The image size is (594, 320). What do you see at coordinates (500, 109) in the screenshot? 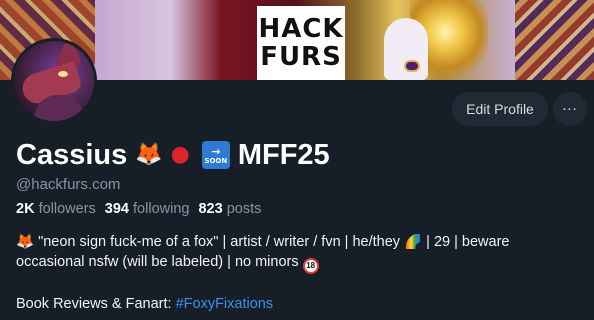
I see `edit-profile-button: Edit Profile` at bounding box center [500, 109].